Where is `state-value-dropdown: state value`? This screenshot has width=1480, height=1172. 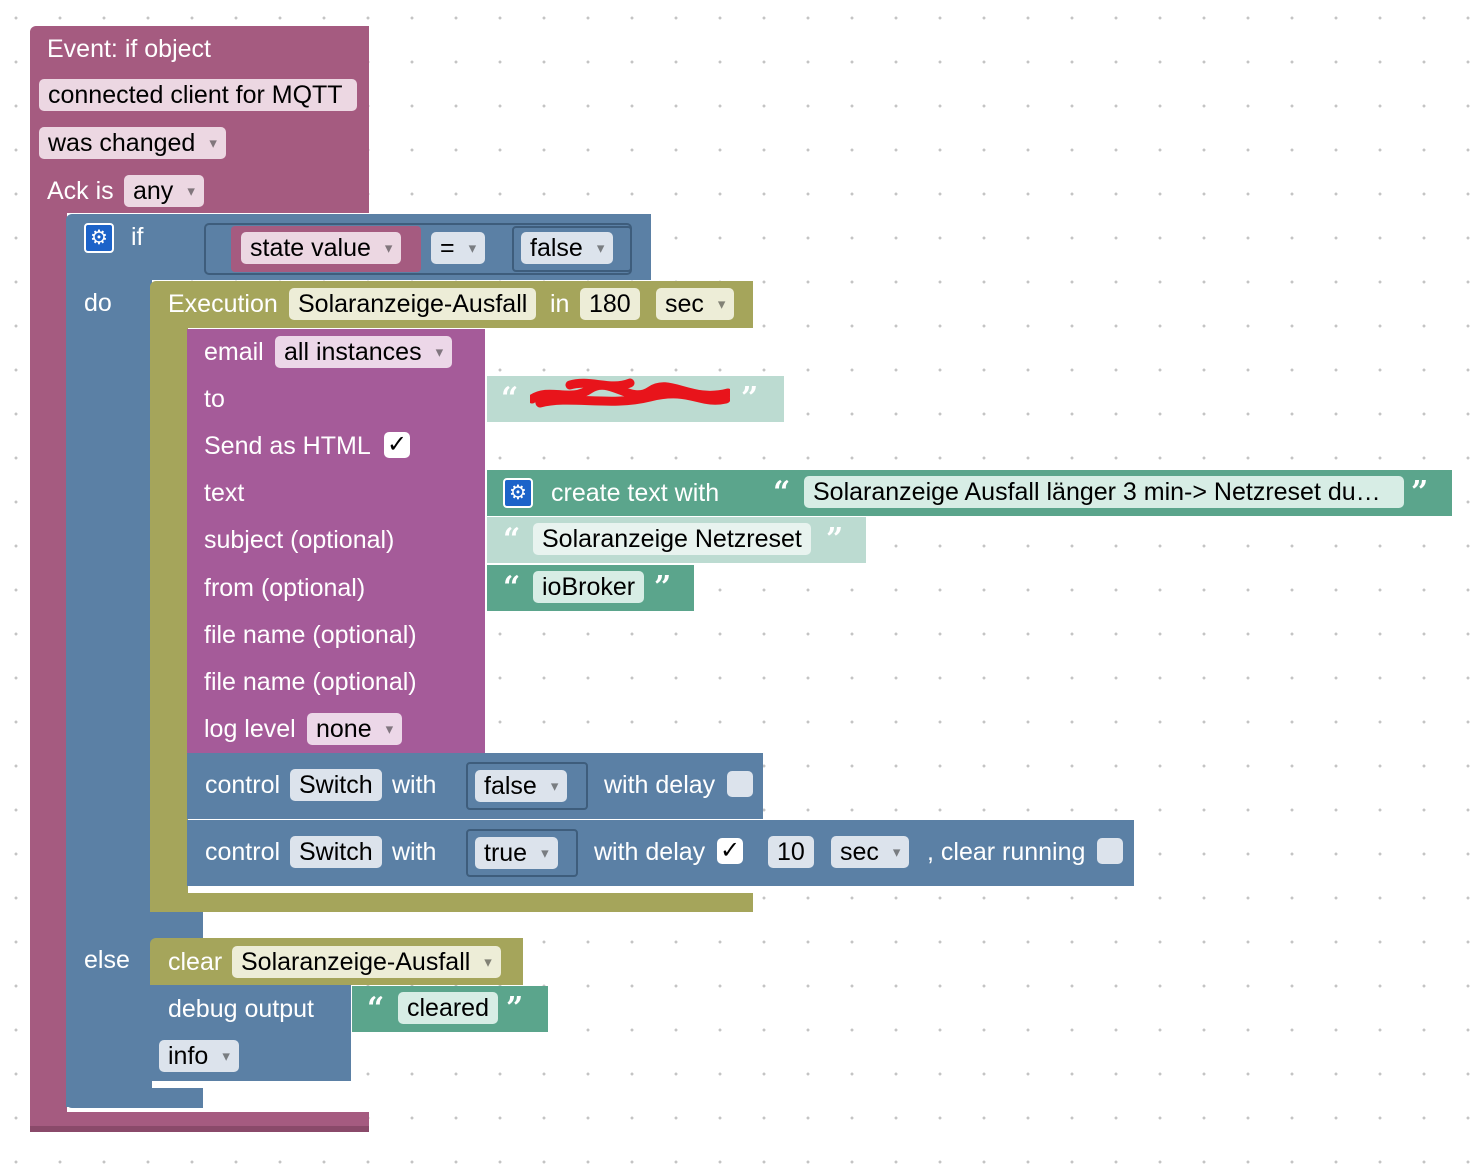 state-value-dropdown: state value is located at coordinates (321, 248).